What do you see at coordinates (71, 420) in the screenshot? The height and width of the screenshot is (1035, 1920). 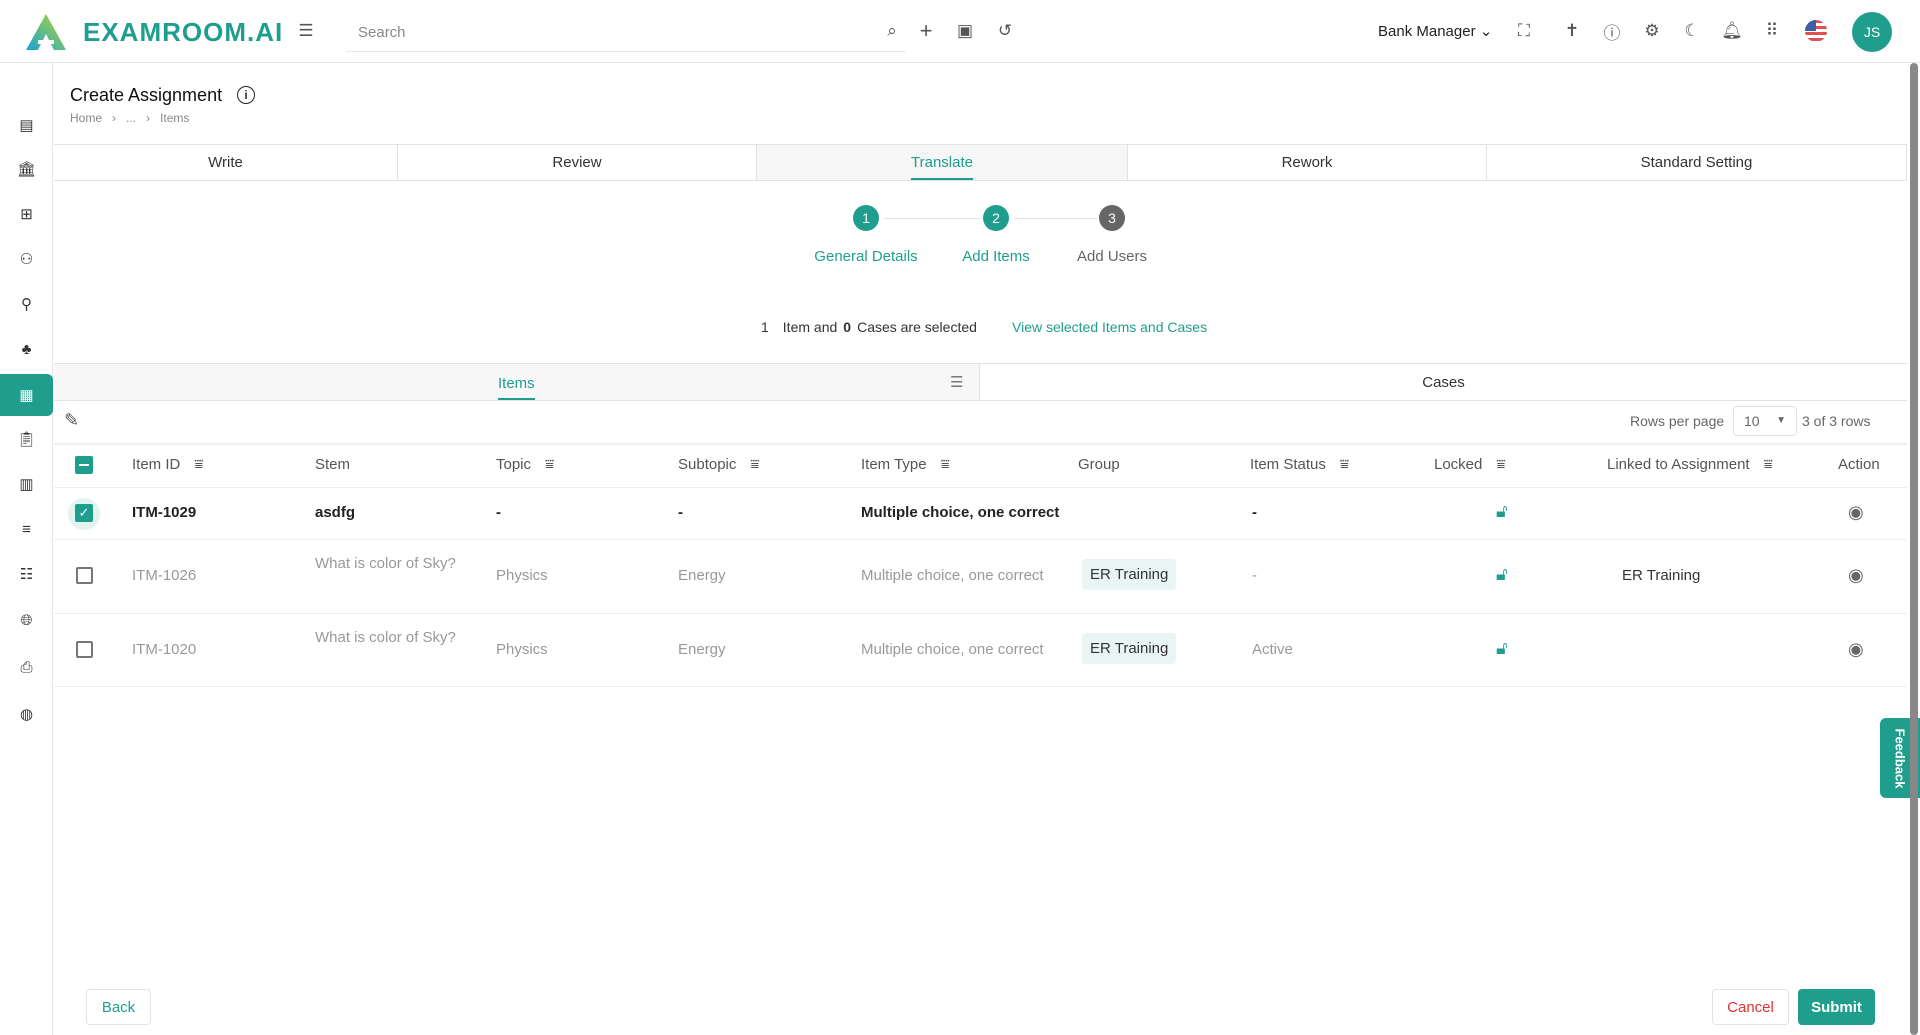 I see `edit-pencil-icon: ✎` at bounding box center [71, 420].